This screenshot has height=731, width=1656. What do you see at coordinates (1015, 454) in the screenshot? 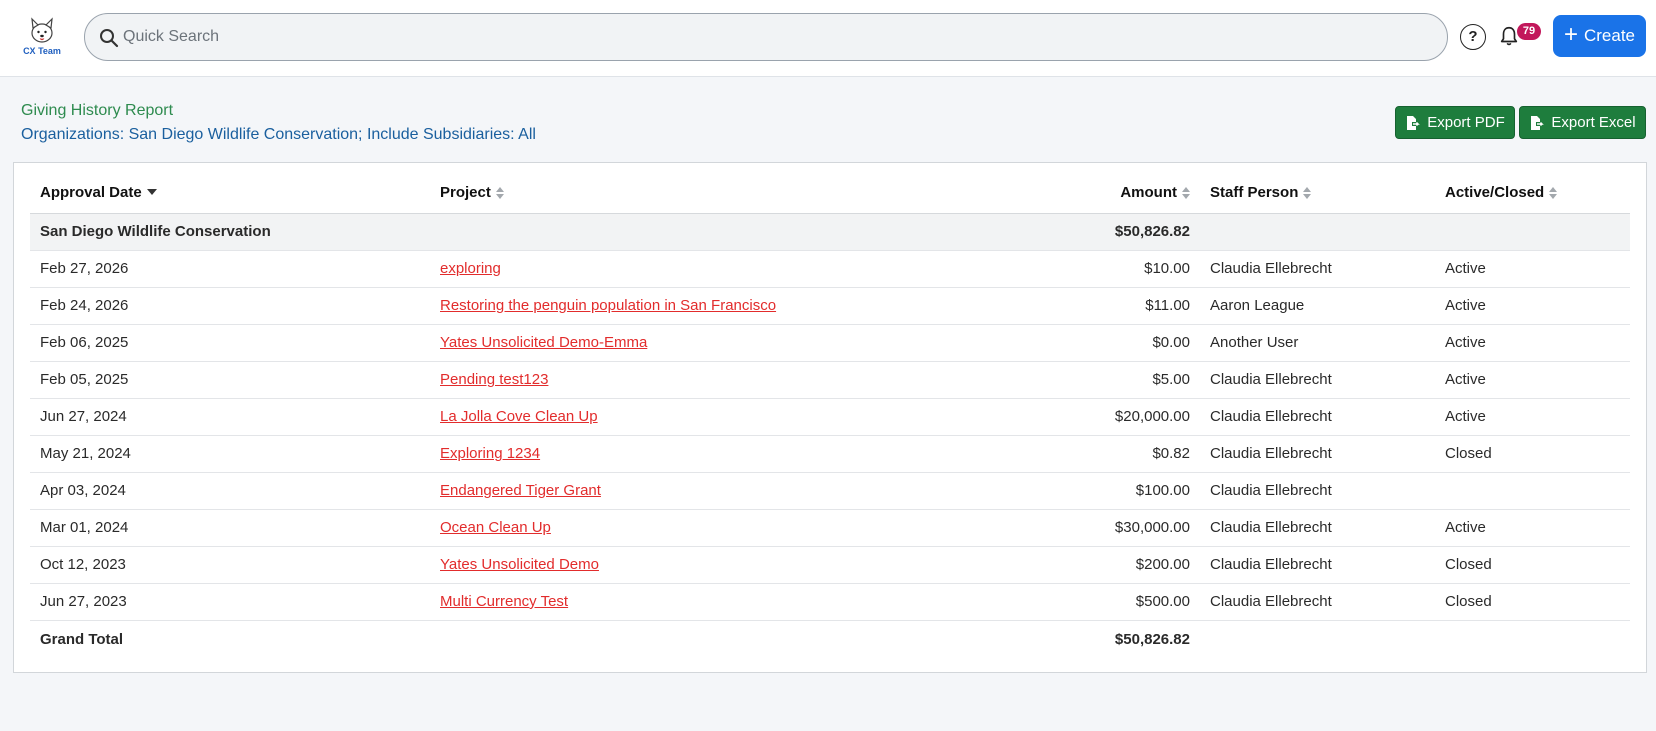
I see `amount: $0.82` at bounding box center [1015, 454].